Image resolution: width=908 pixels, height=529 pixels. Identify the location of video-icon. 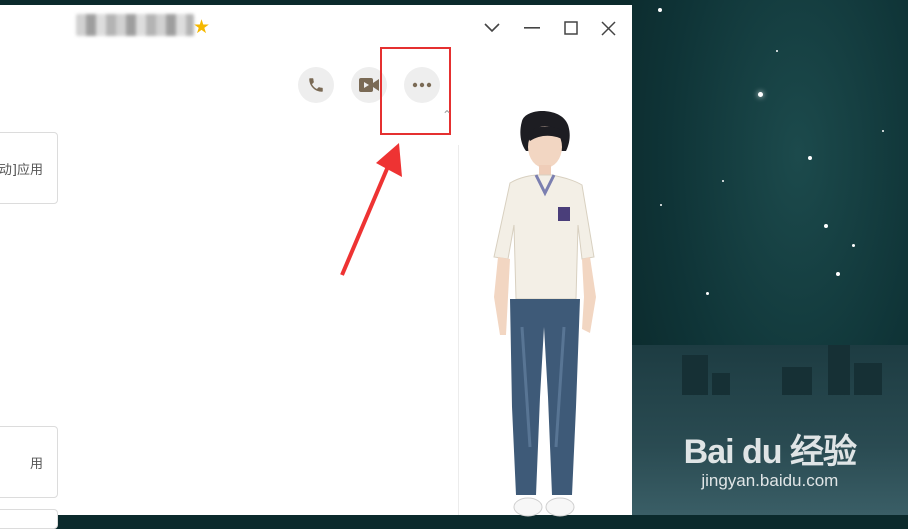
(369, 85).